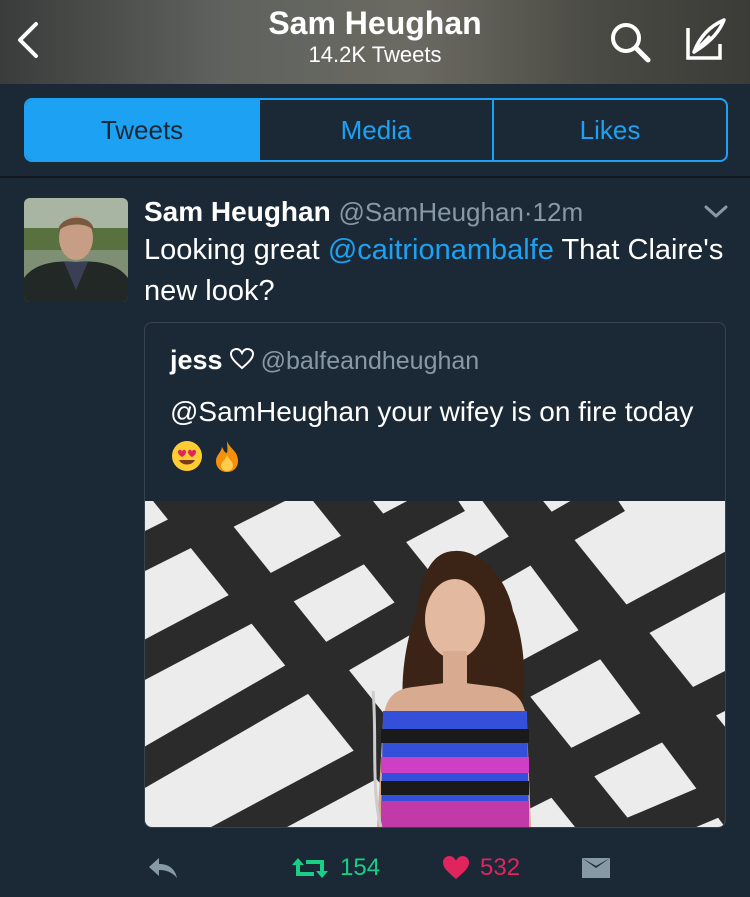  I want to click on profile-tabs-bar: Tweets Media Likes, so click(375, 130).